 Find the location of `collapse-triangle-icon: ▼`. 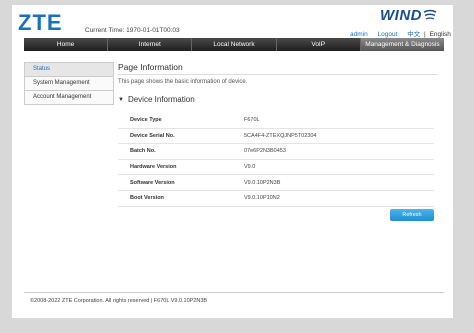

collapse-triangle-icon: ▼ is located at coordinates (121, 100).